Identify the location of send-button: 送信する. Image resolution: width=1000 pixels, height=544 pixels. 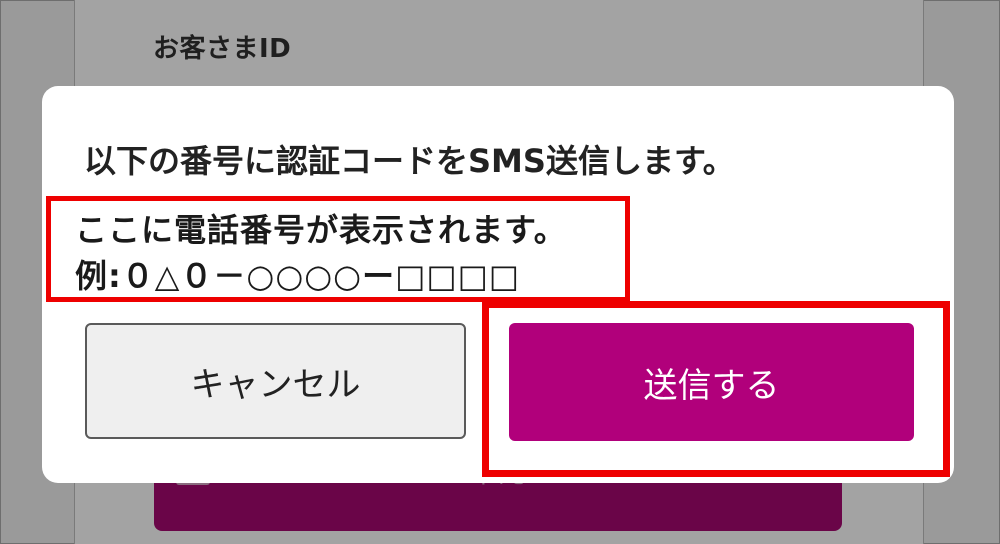
(711, 382).